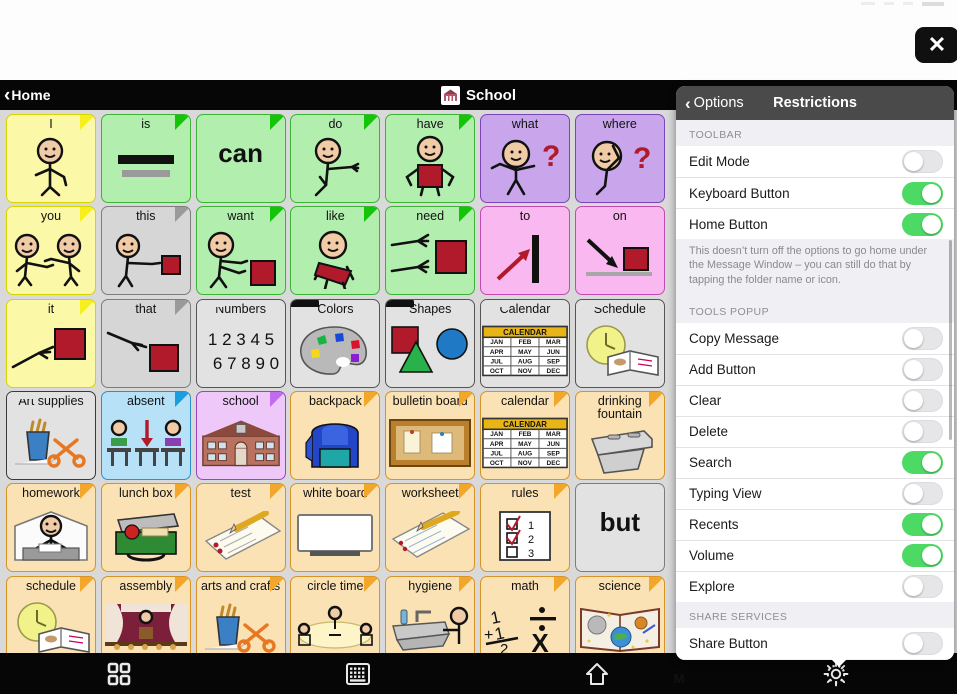  What do you see at coordinates (815, 524) in the screenshot?
I see `setting-row-recents: Recents` at bounding box center [815, 524].